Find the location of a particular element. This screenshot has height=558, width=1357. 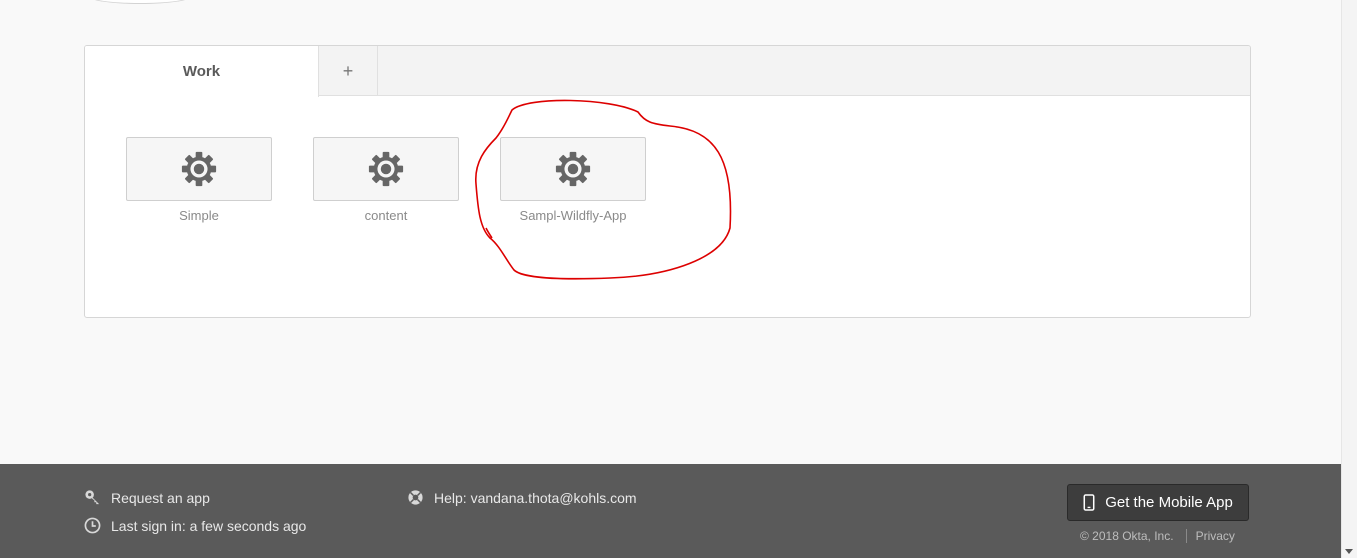

last-sign-in: Last sign in: a few seconds ago is located at coordinates (195, 525).